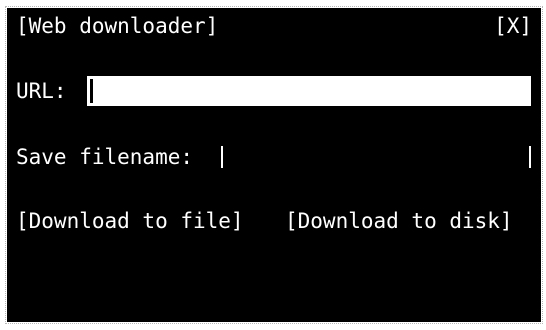  Describe the element at coordinates (309, 91) in the screenshot. I see `url-input` at that location.